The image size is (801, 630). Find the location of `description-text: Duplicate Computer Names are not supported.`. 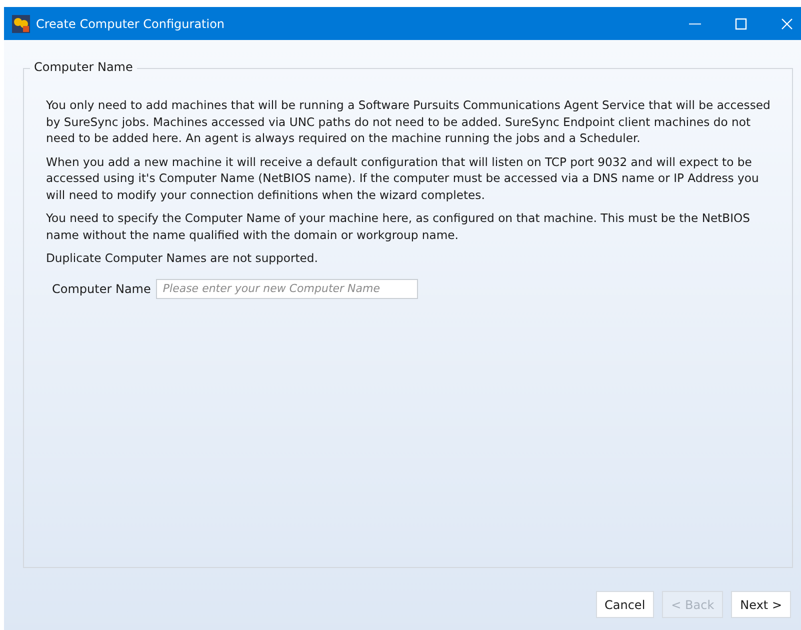

description-text: Duplicate Computer Names are not supported. is located at coordinates (182, 258).